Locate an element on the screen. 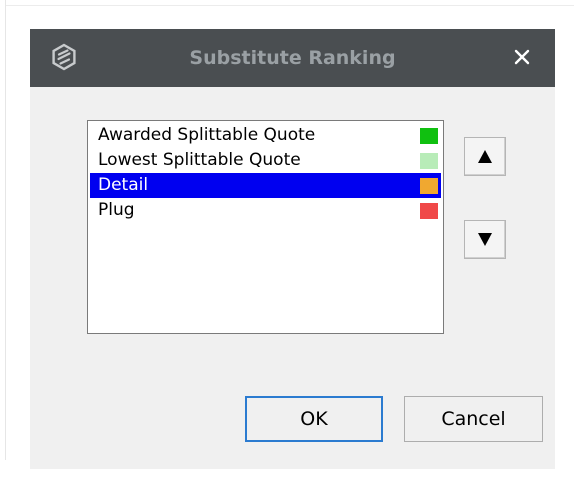  list-item-label: Awarded Splittable Quote is located at coordinates (207, 135).